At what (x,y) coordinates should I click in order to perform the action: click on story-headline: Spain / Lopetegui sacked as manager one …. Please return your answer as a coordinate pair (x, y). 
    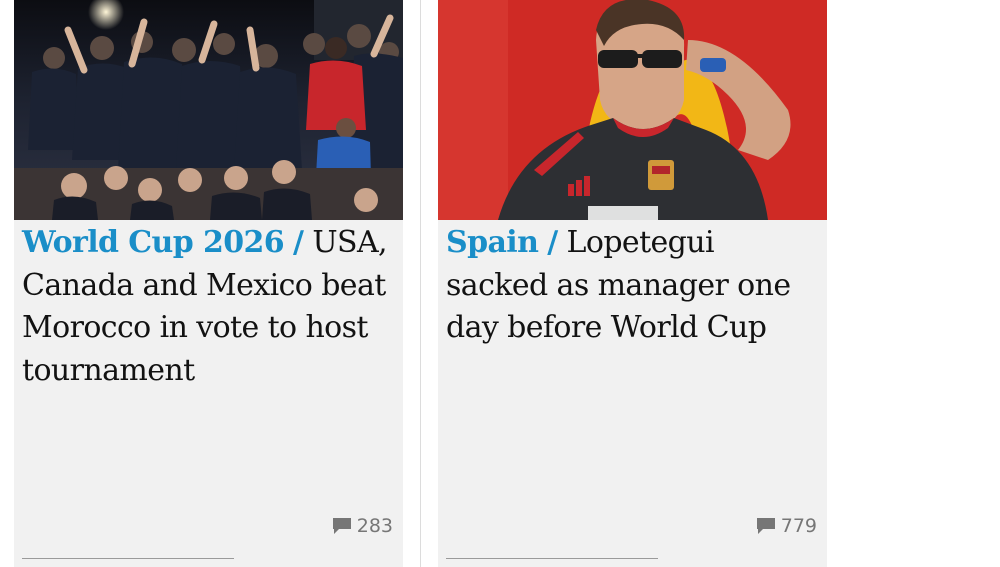
    Looking at the image, I should click on (632, 286).